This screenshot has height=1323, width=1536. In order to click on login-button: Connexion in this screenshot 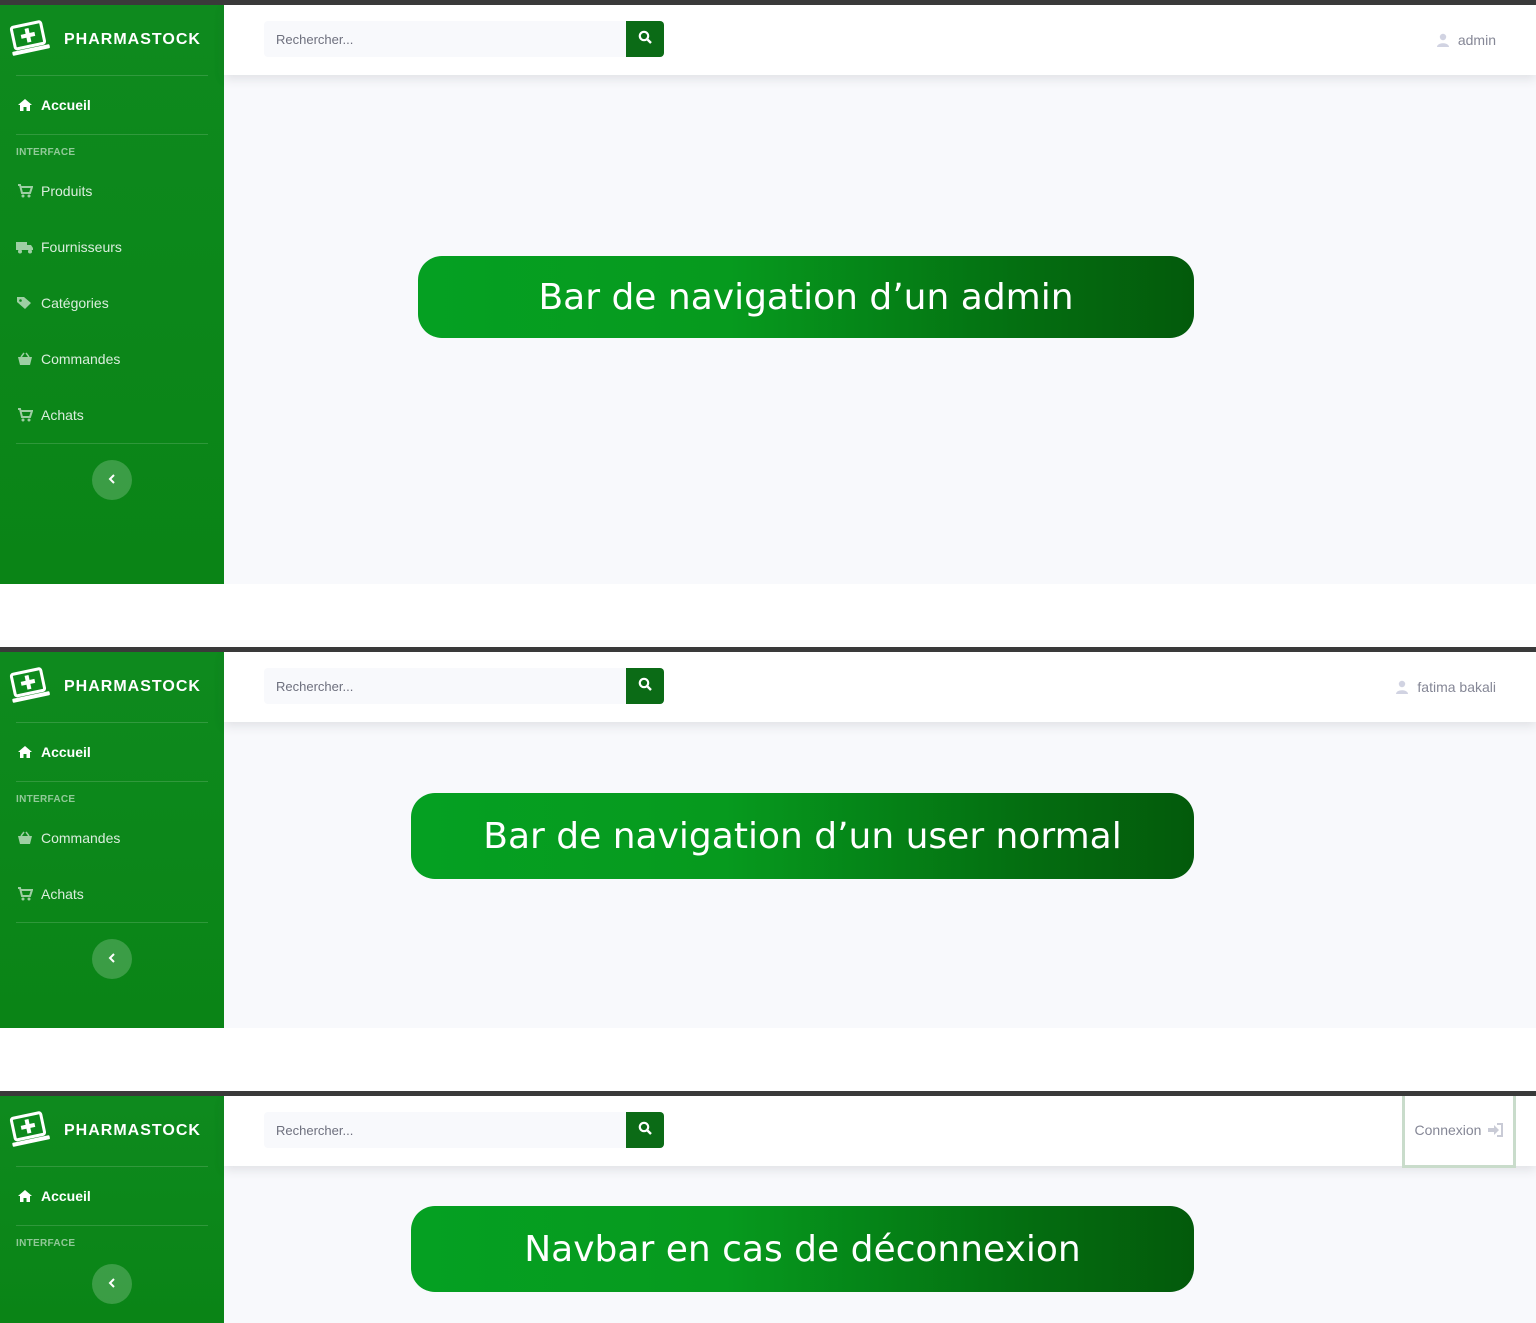, I will do `click(1459, 1132)`.